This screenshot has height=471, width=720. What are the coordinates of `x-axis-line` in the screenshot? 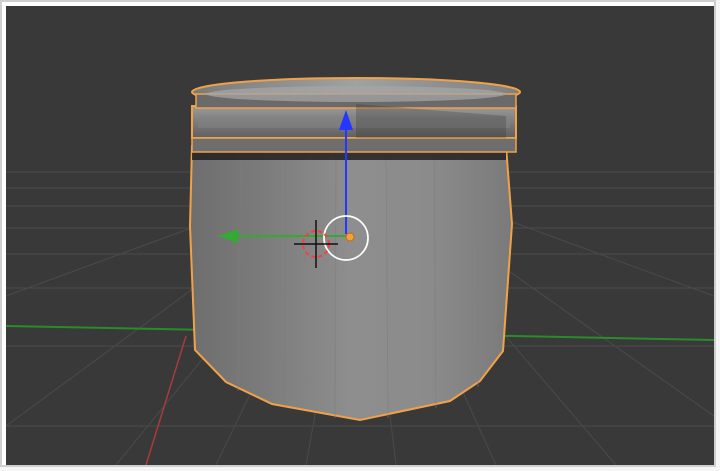 It's located at (166, 400).